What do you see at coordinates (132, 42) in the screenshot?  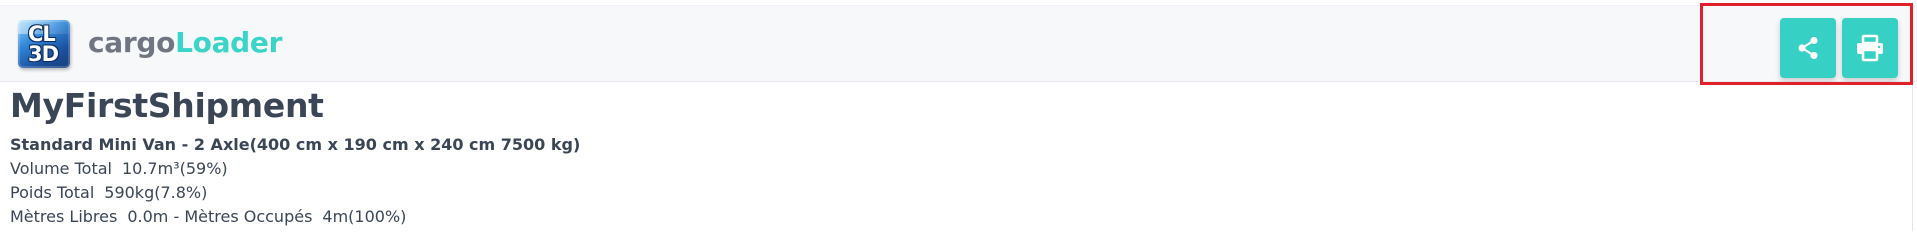 I see `brand-name-part1: cargo` at bounding box center [132, 42].